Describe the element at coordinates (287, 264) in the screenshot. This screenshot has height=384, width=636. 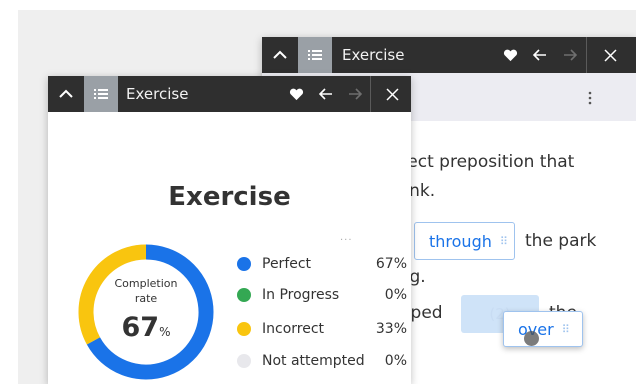
I see `legend-label: Perfect` at that location.